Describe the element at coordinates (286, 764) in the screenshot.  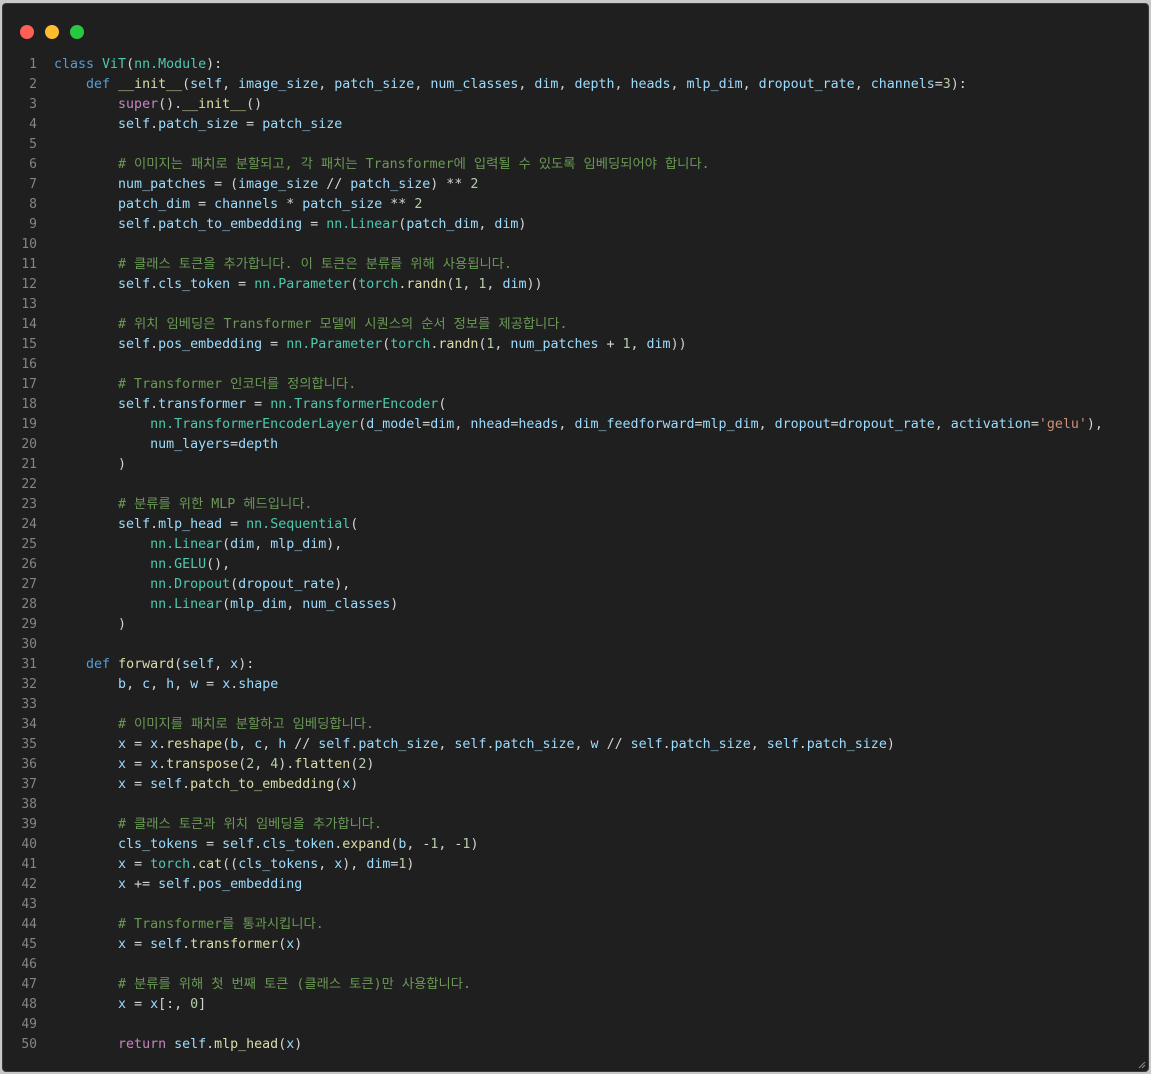
I see `code-token: ).` at that location.